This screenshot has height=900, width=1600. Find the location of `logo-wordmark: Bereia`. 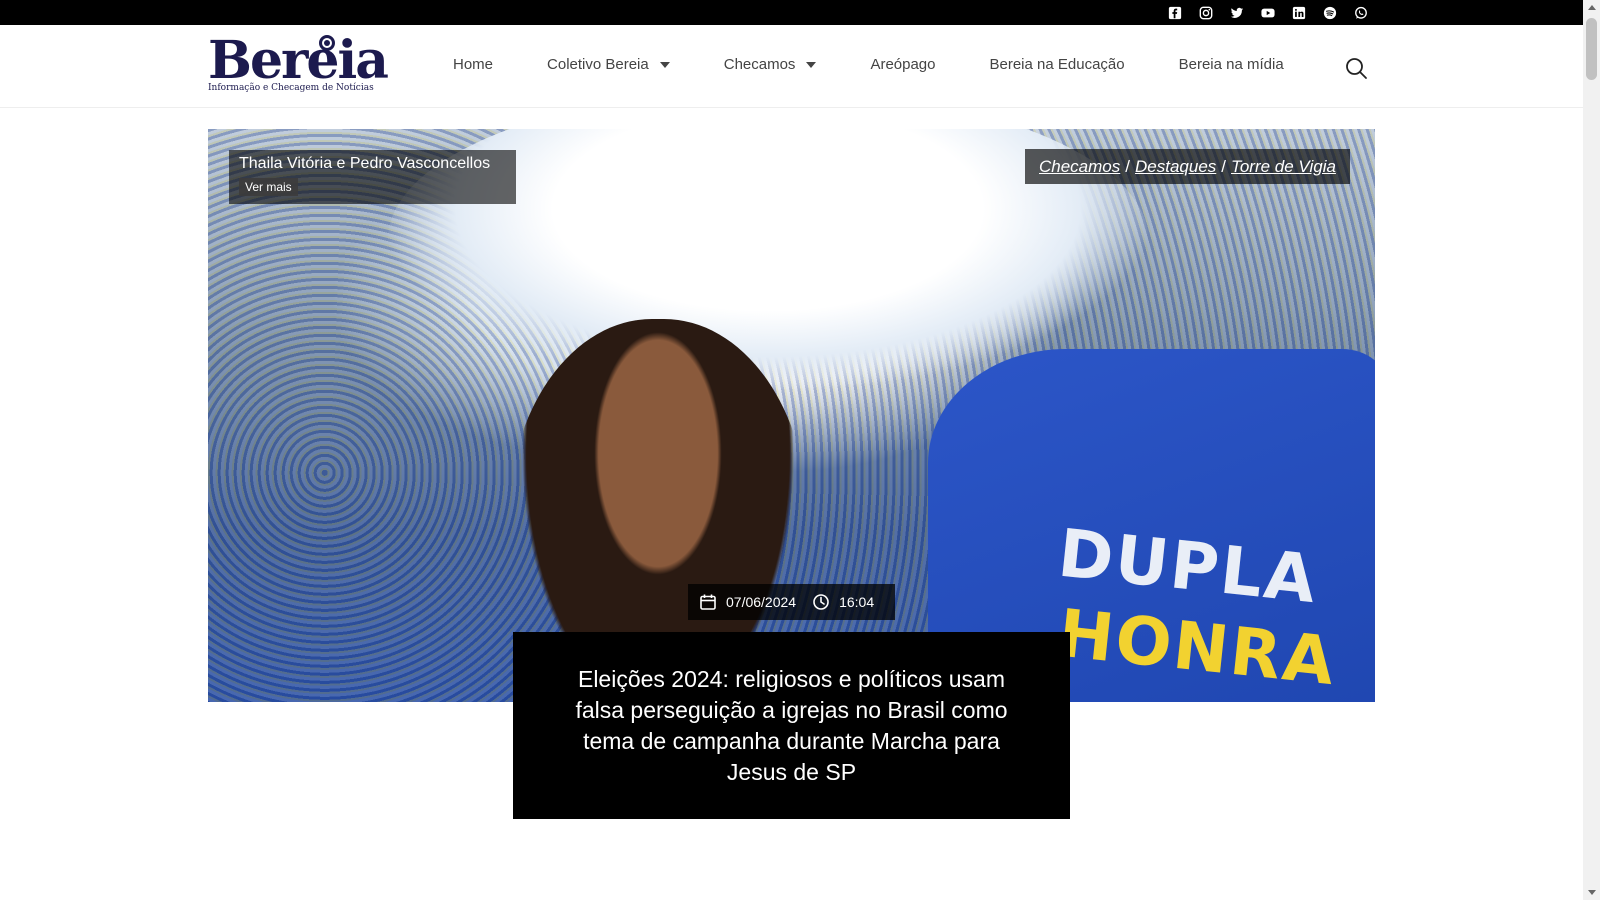

logo-wordmark: Bereia is located at coordinates (298, 60).